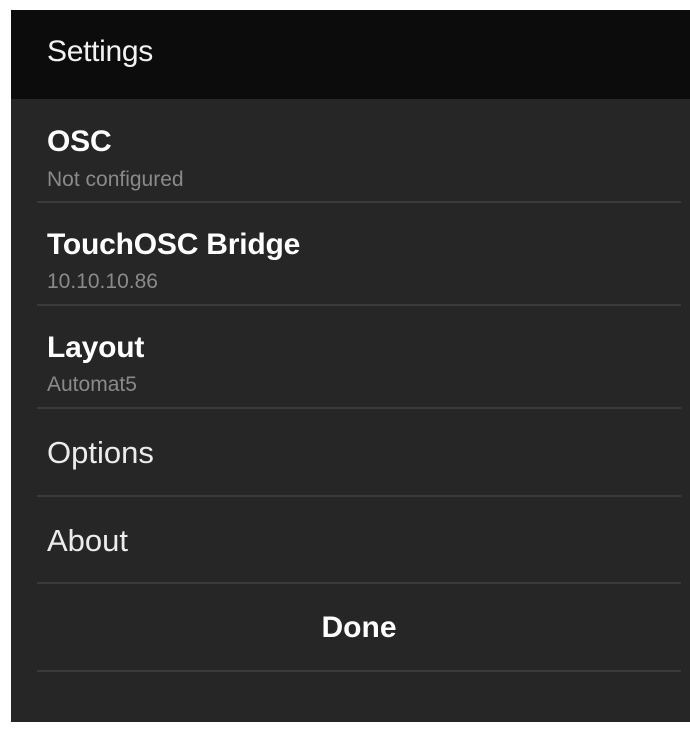 The image size is (690, 731). Describe the element at coordinates (174, 244) in the screenshot. I see `settings-item-label: TouchOSC Bridge` at that location.